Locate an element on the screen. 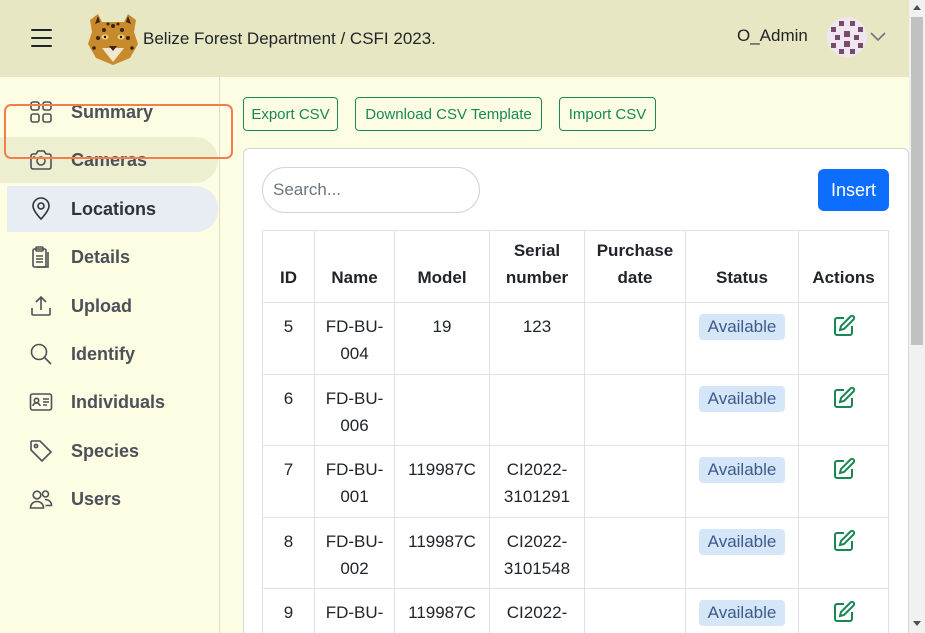  cell-serial: CI2022-3101291 is located at coordinates (537, 481).